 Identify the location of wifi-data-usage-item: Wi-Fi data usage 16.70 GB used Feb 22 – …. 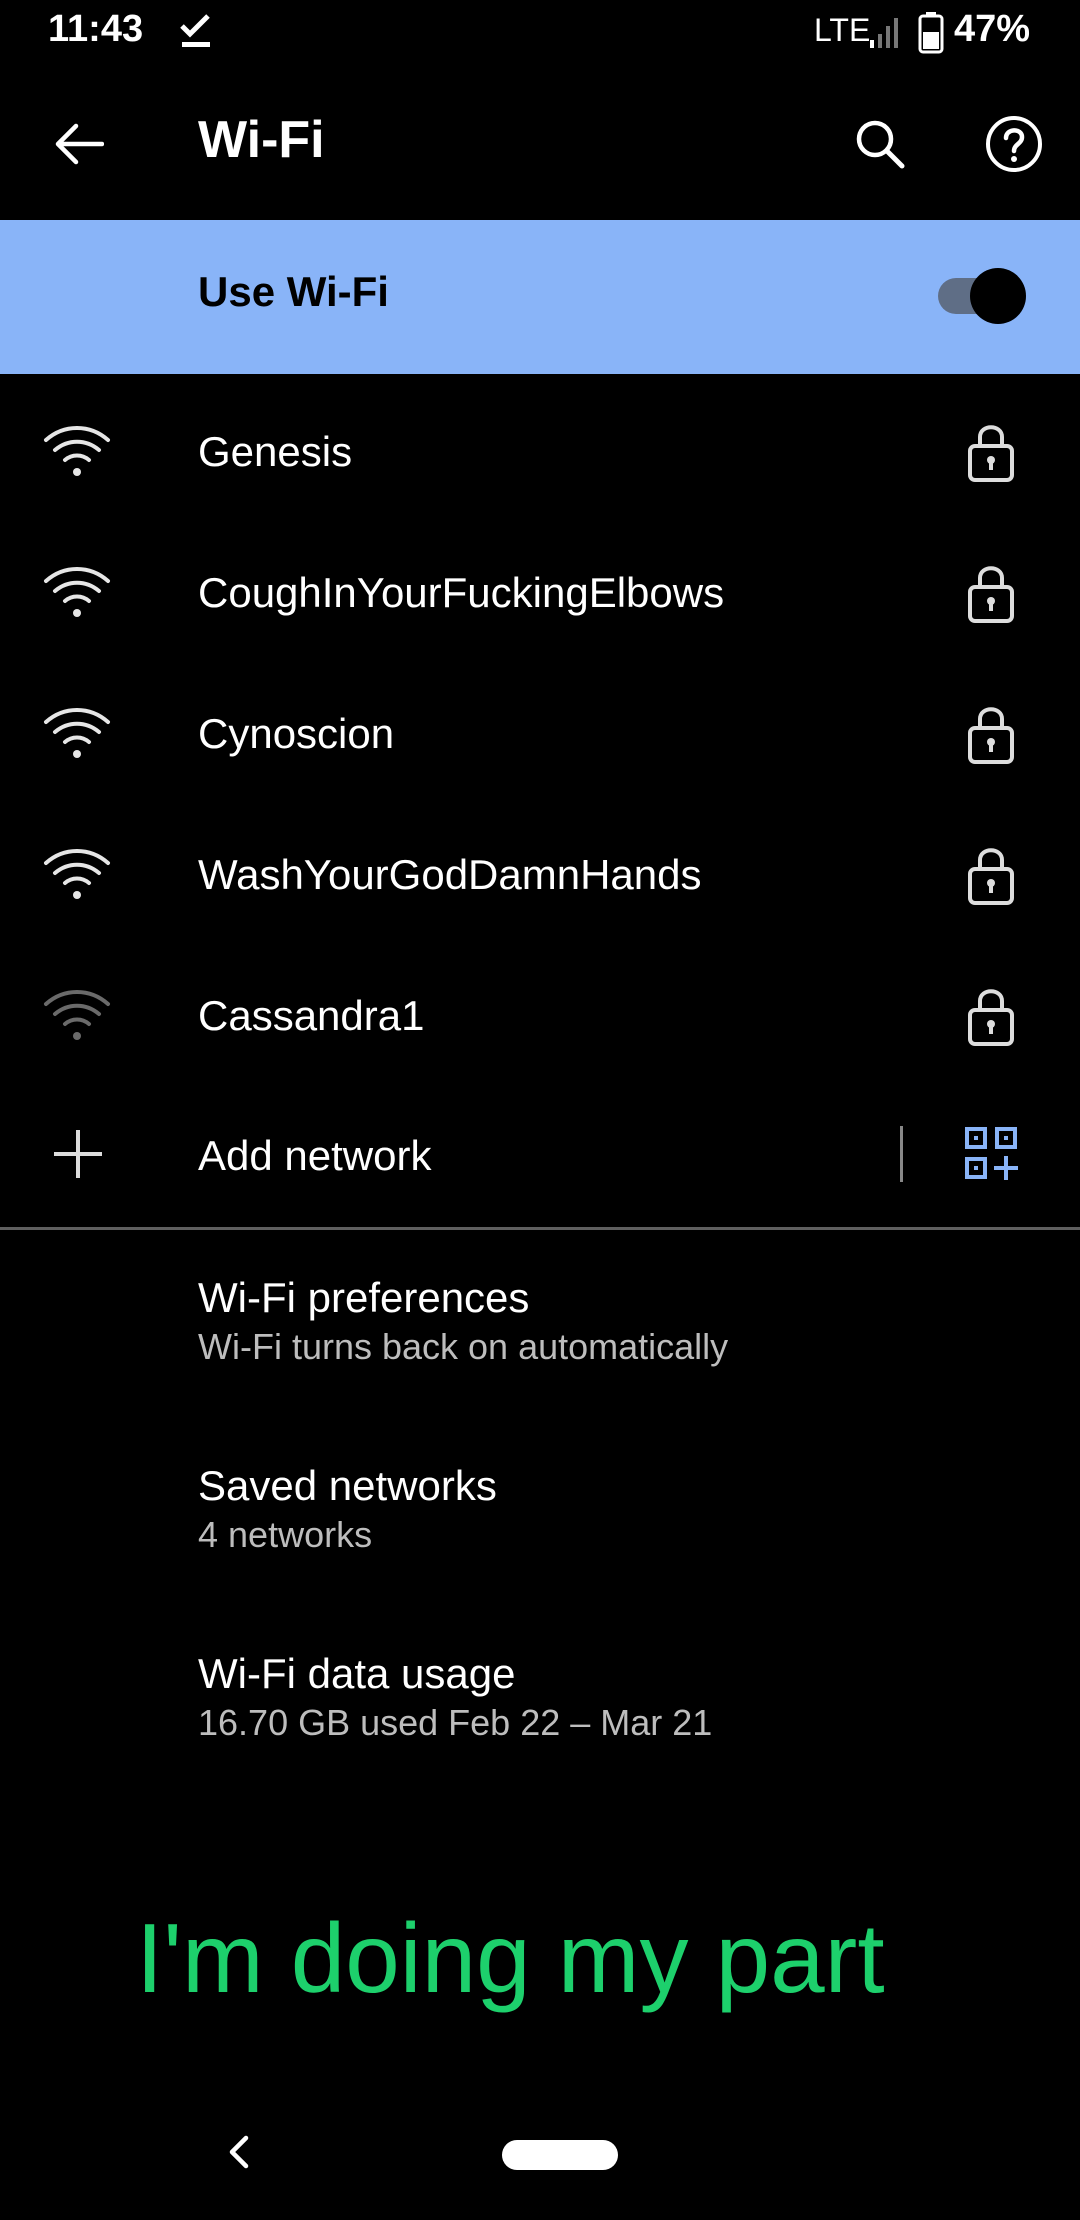
(540, 1735).